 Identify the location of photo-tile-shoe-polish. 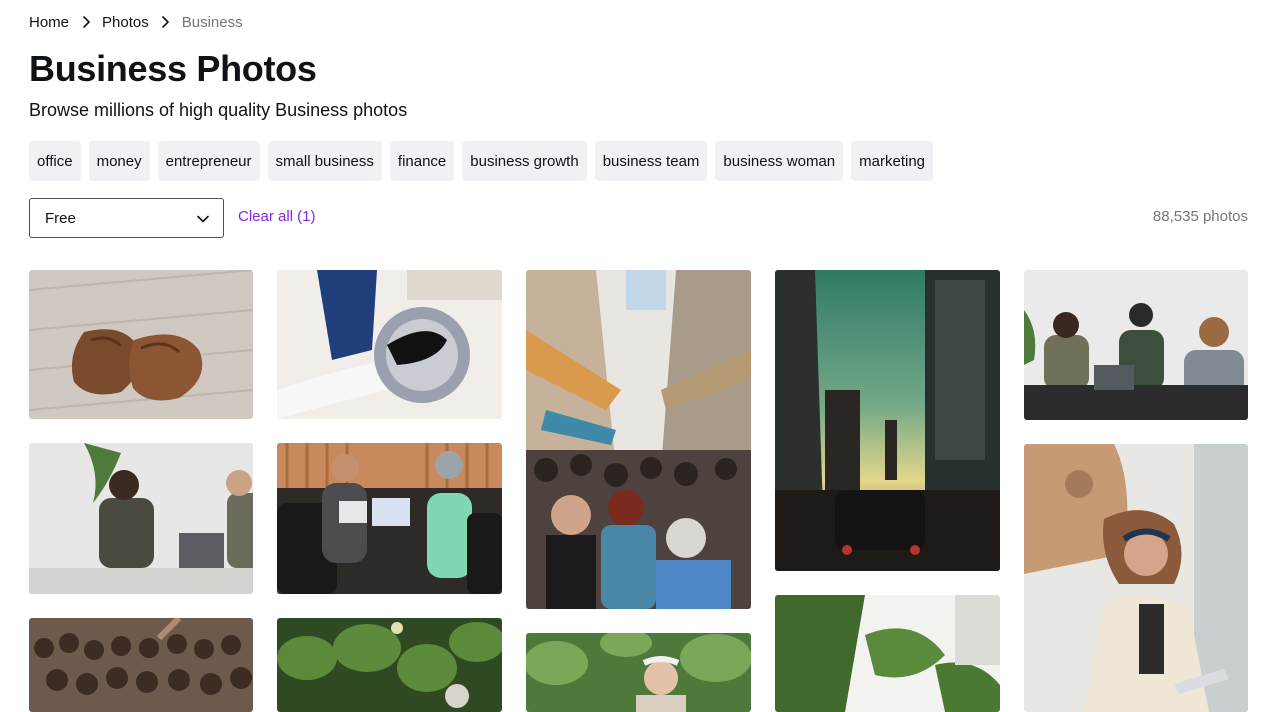
(389, 344).